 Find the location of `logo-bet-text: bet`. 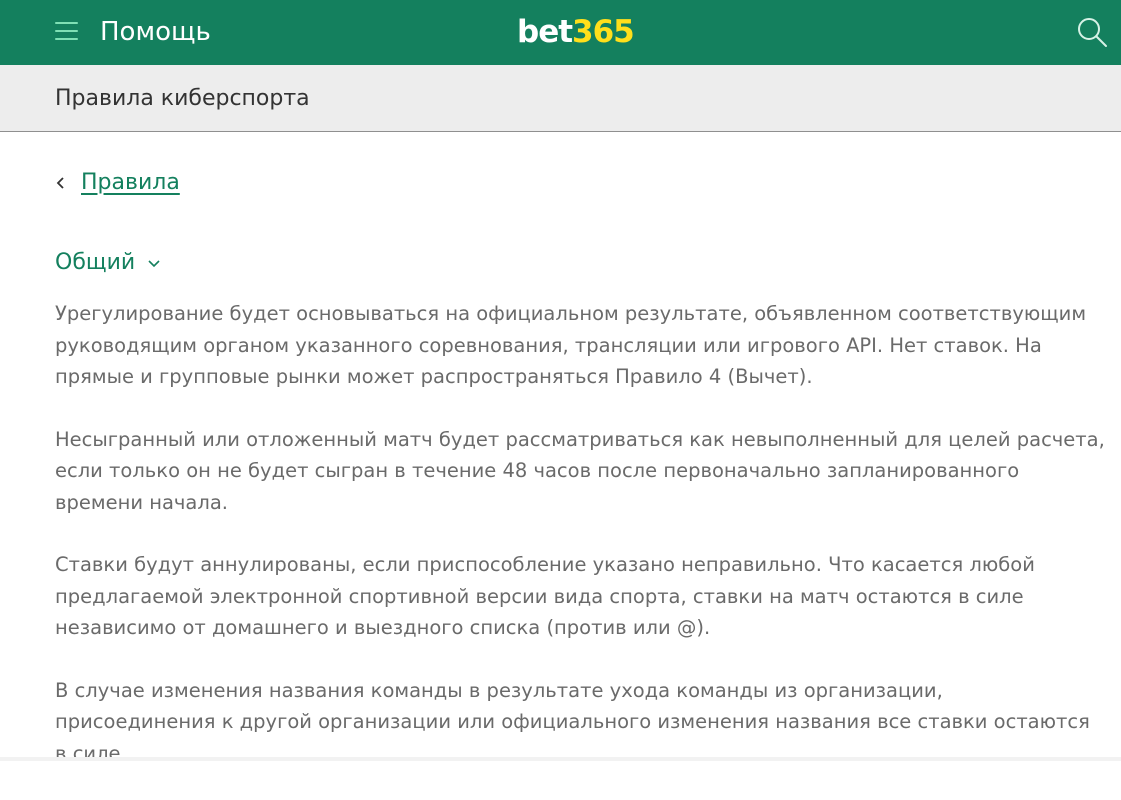

logo-bet-text: bet is located at coordinates (545, 32).